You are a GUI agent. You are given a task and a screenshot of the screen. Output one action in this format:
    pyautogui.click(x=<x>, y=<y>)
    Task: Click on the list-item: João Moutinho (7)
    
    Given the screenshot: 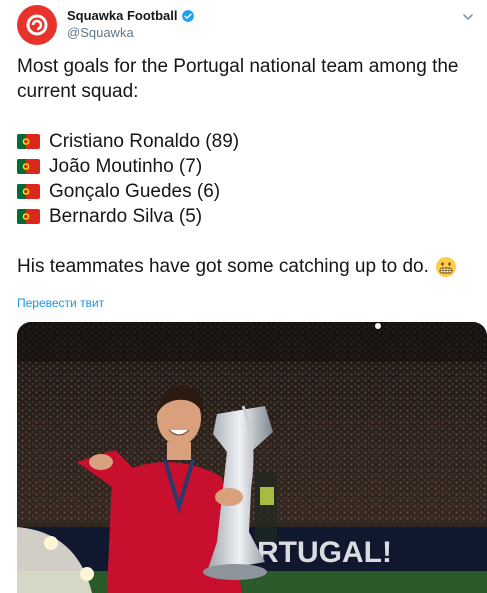 What is the action you would take?
    pyautogui.click(x=247, y=166)
    